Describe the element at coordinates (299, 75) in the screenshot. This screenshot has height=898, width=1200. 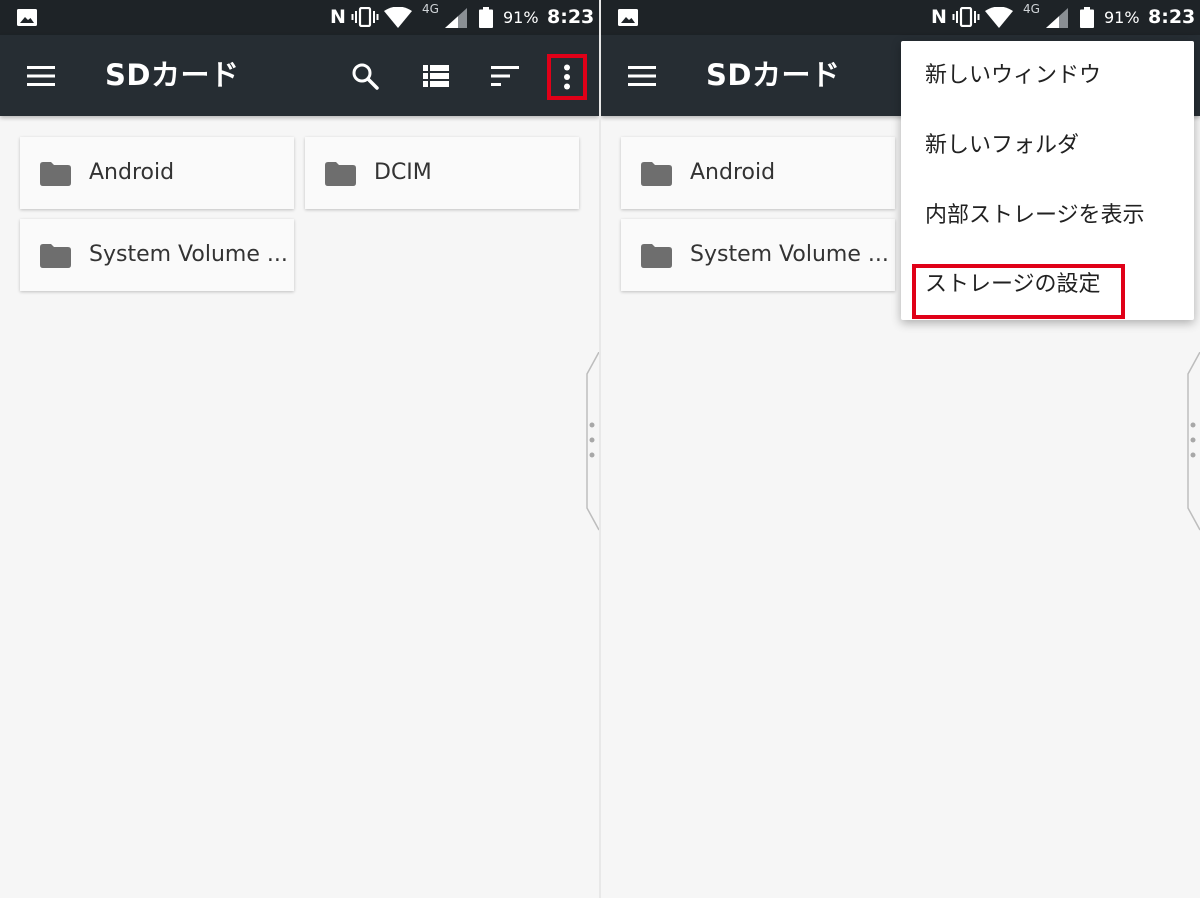
I see `app-bar: SDカード` at that location.